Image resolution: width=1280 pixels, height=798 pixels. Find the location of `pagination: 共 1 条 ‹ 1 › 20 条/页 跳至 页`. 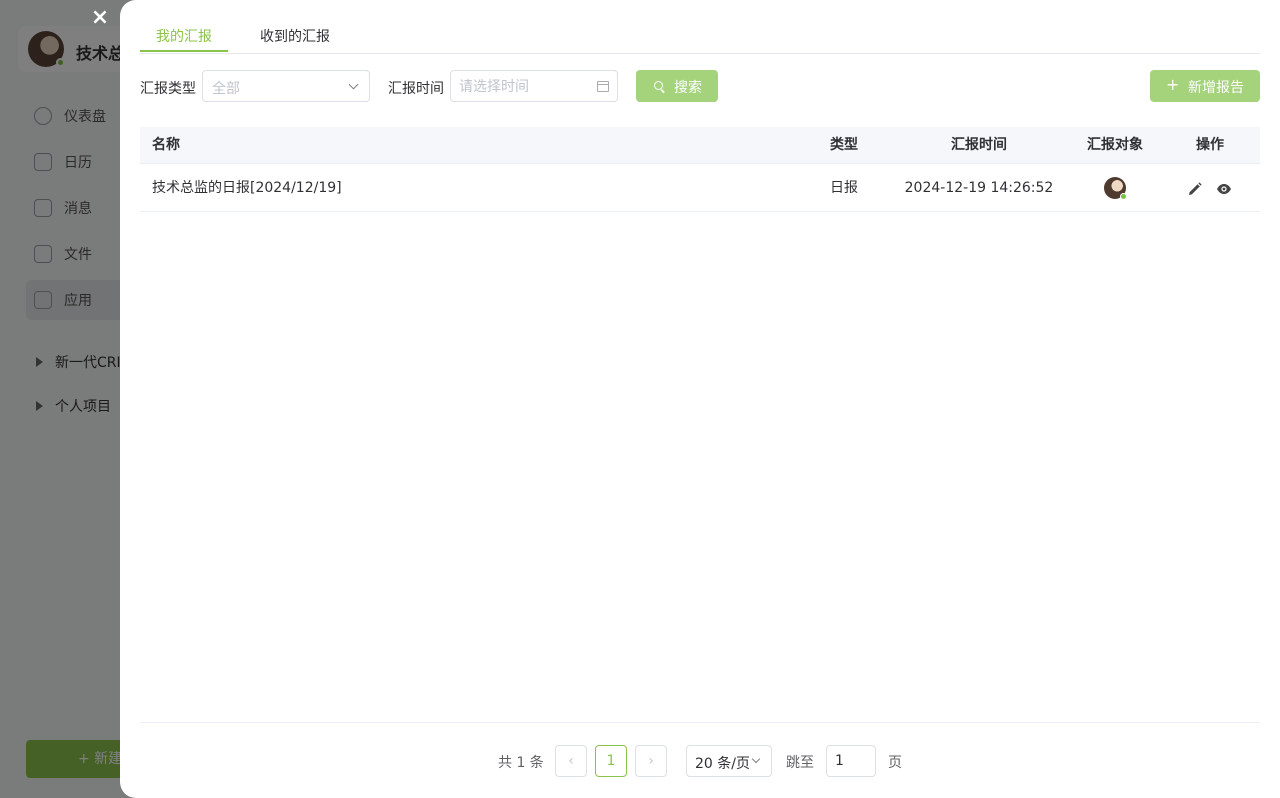

pagination: 共 1 条 ‹ 1 › 20 条/页 跳至 页 is located at coordinates (700, 761).